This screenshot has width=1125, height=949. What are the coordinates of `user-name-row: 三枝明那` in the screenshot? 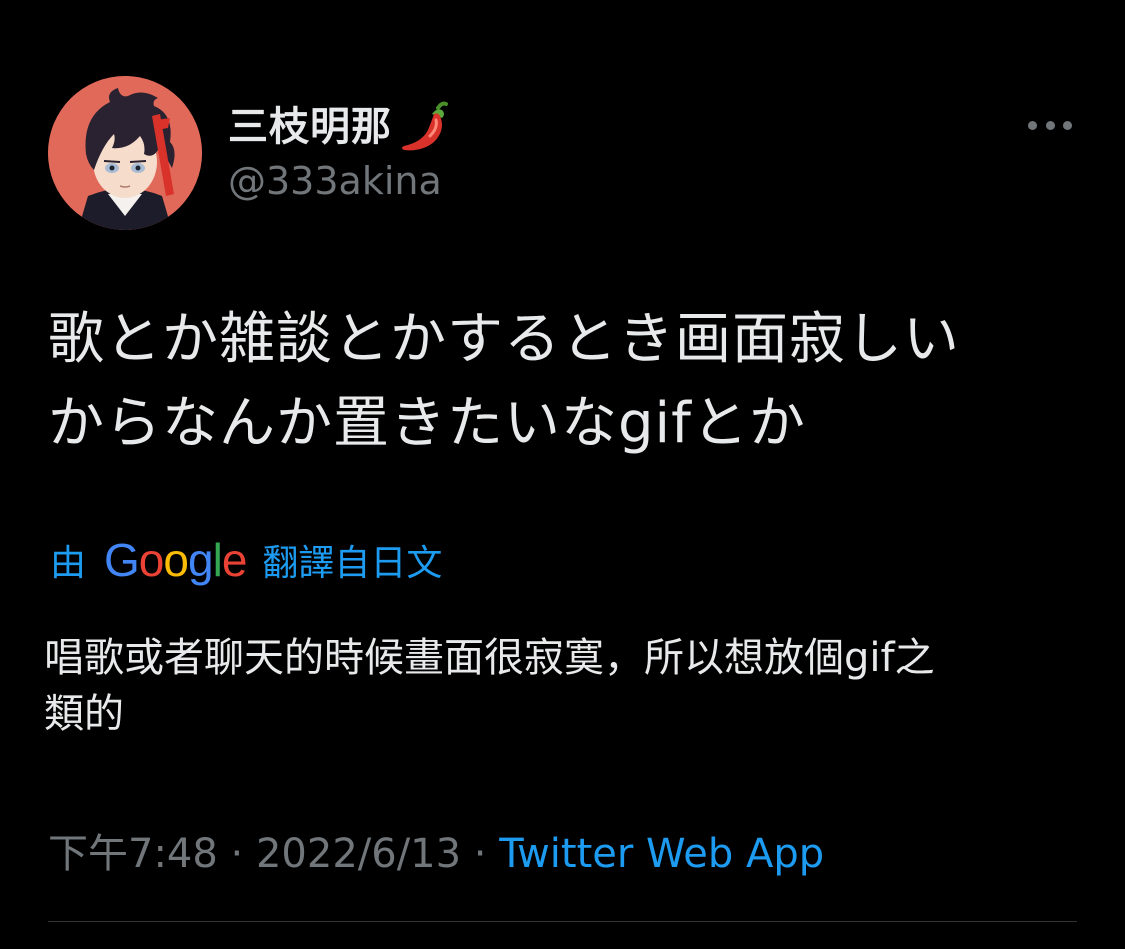 It's located at (340, 127).